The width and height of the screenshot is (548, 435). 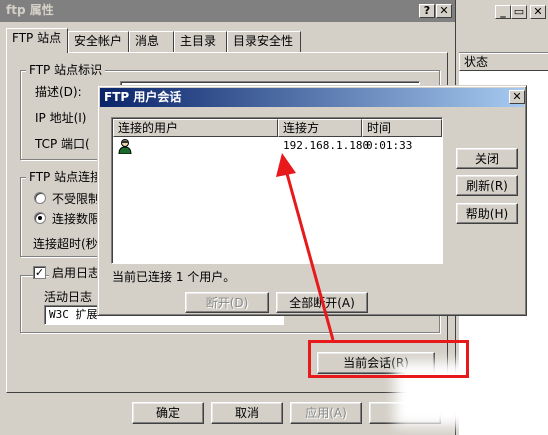 What do you see at coordinates (264, 41) in the screenshot?
I see `tab-directory-security: 目录安全性` at bounding box center [264, 41].